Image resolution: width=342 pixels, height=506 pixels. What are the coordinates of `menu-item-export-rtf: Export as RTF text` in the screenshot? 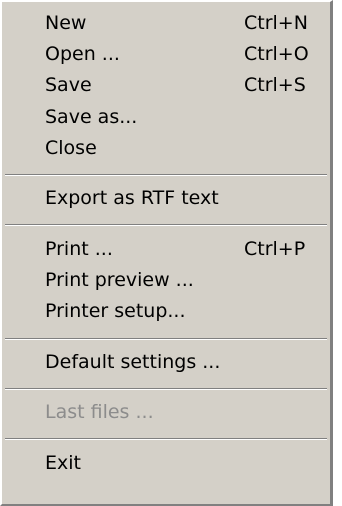 It's located at (166, 198).